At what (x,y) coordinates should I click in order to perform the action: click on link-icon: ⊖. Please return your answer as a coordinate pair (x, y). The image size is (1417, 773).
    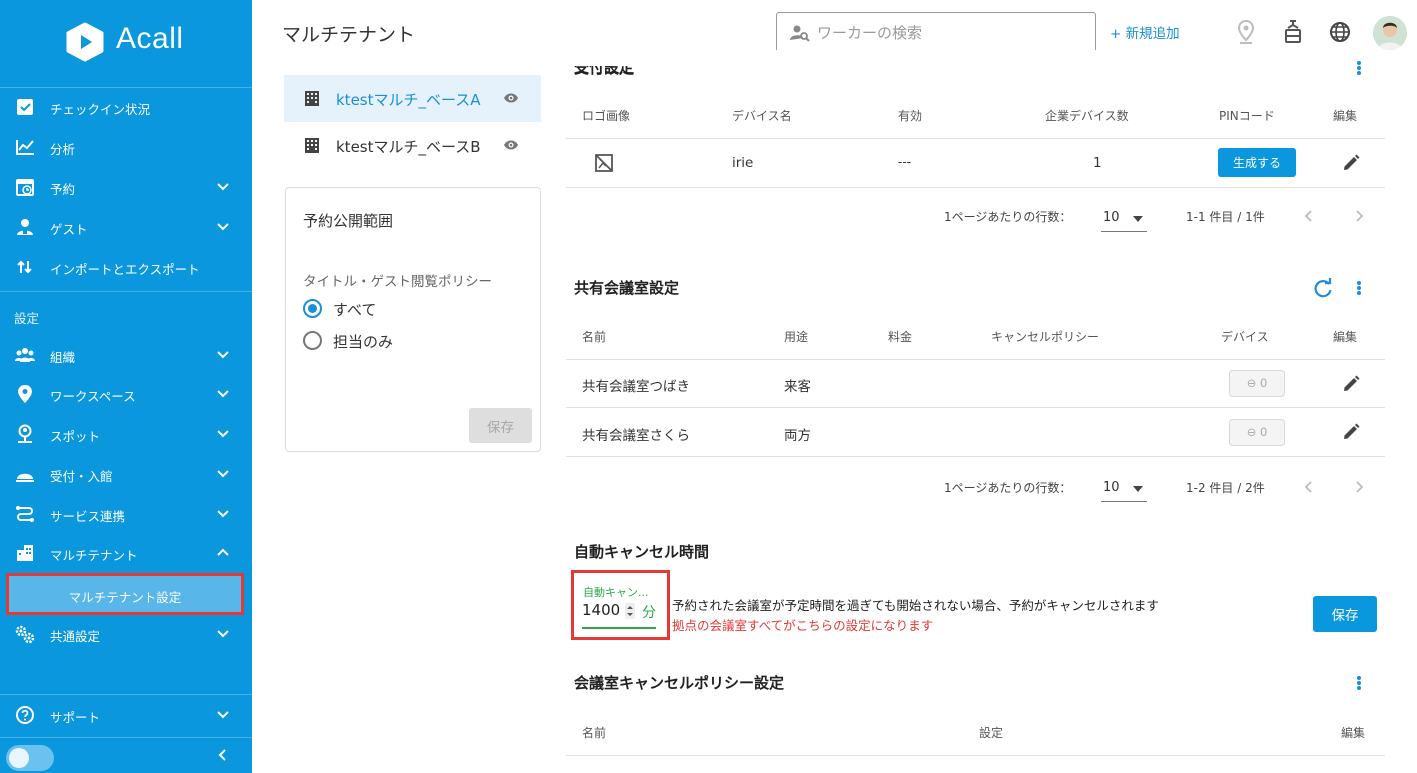
    Looking at the image, I should click on (1253, 383).